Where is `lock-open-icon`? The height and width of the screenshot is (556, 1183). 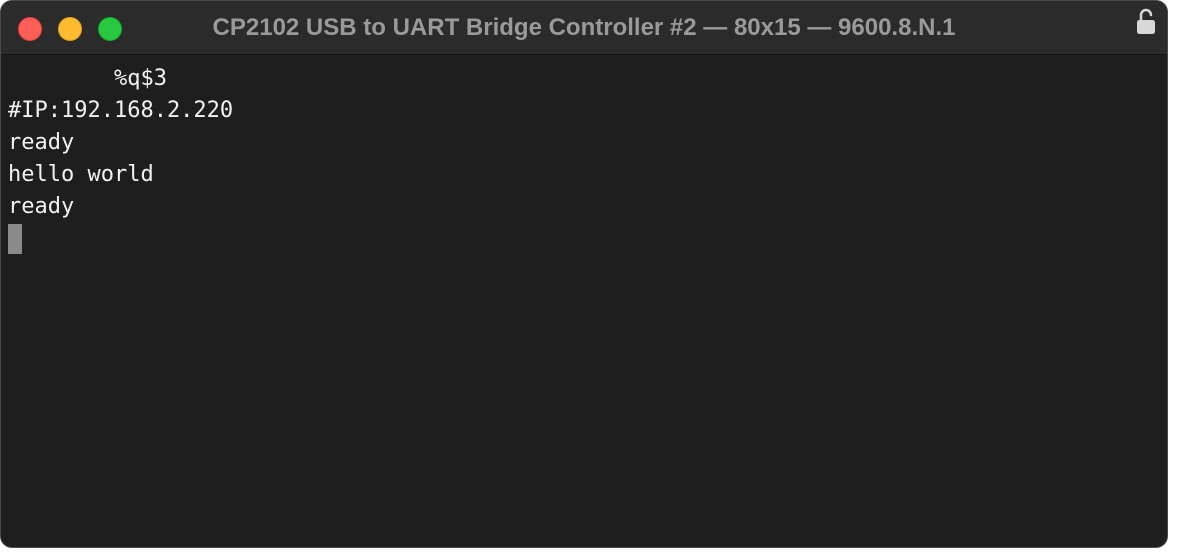 lock-open-icon is located at coordinates (1146, 21).